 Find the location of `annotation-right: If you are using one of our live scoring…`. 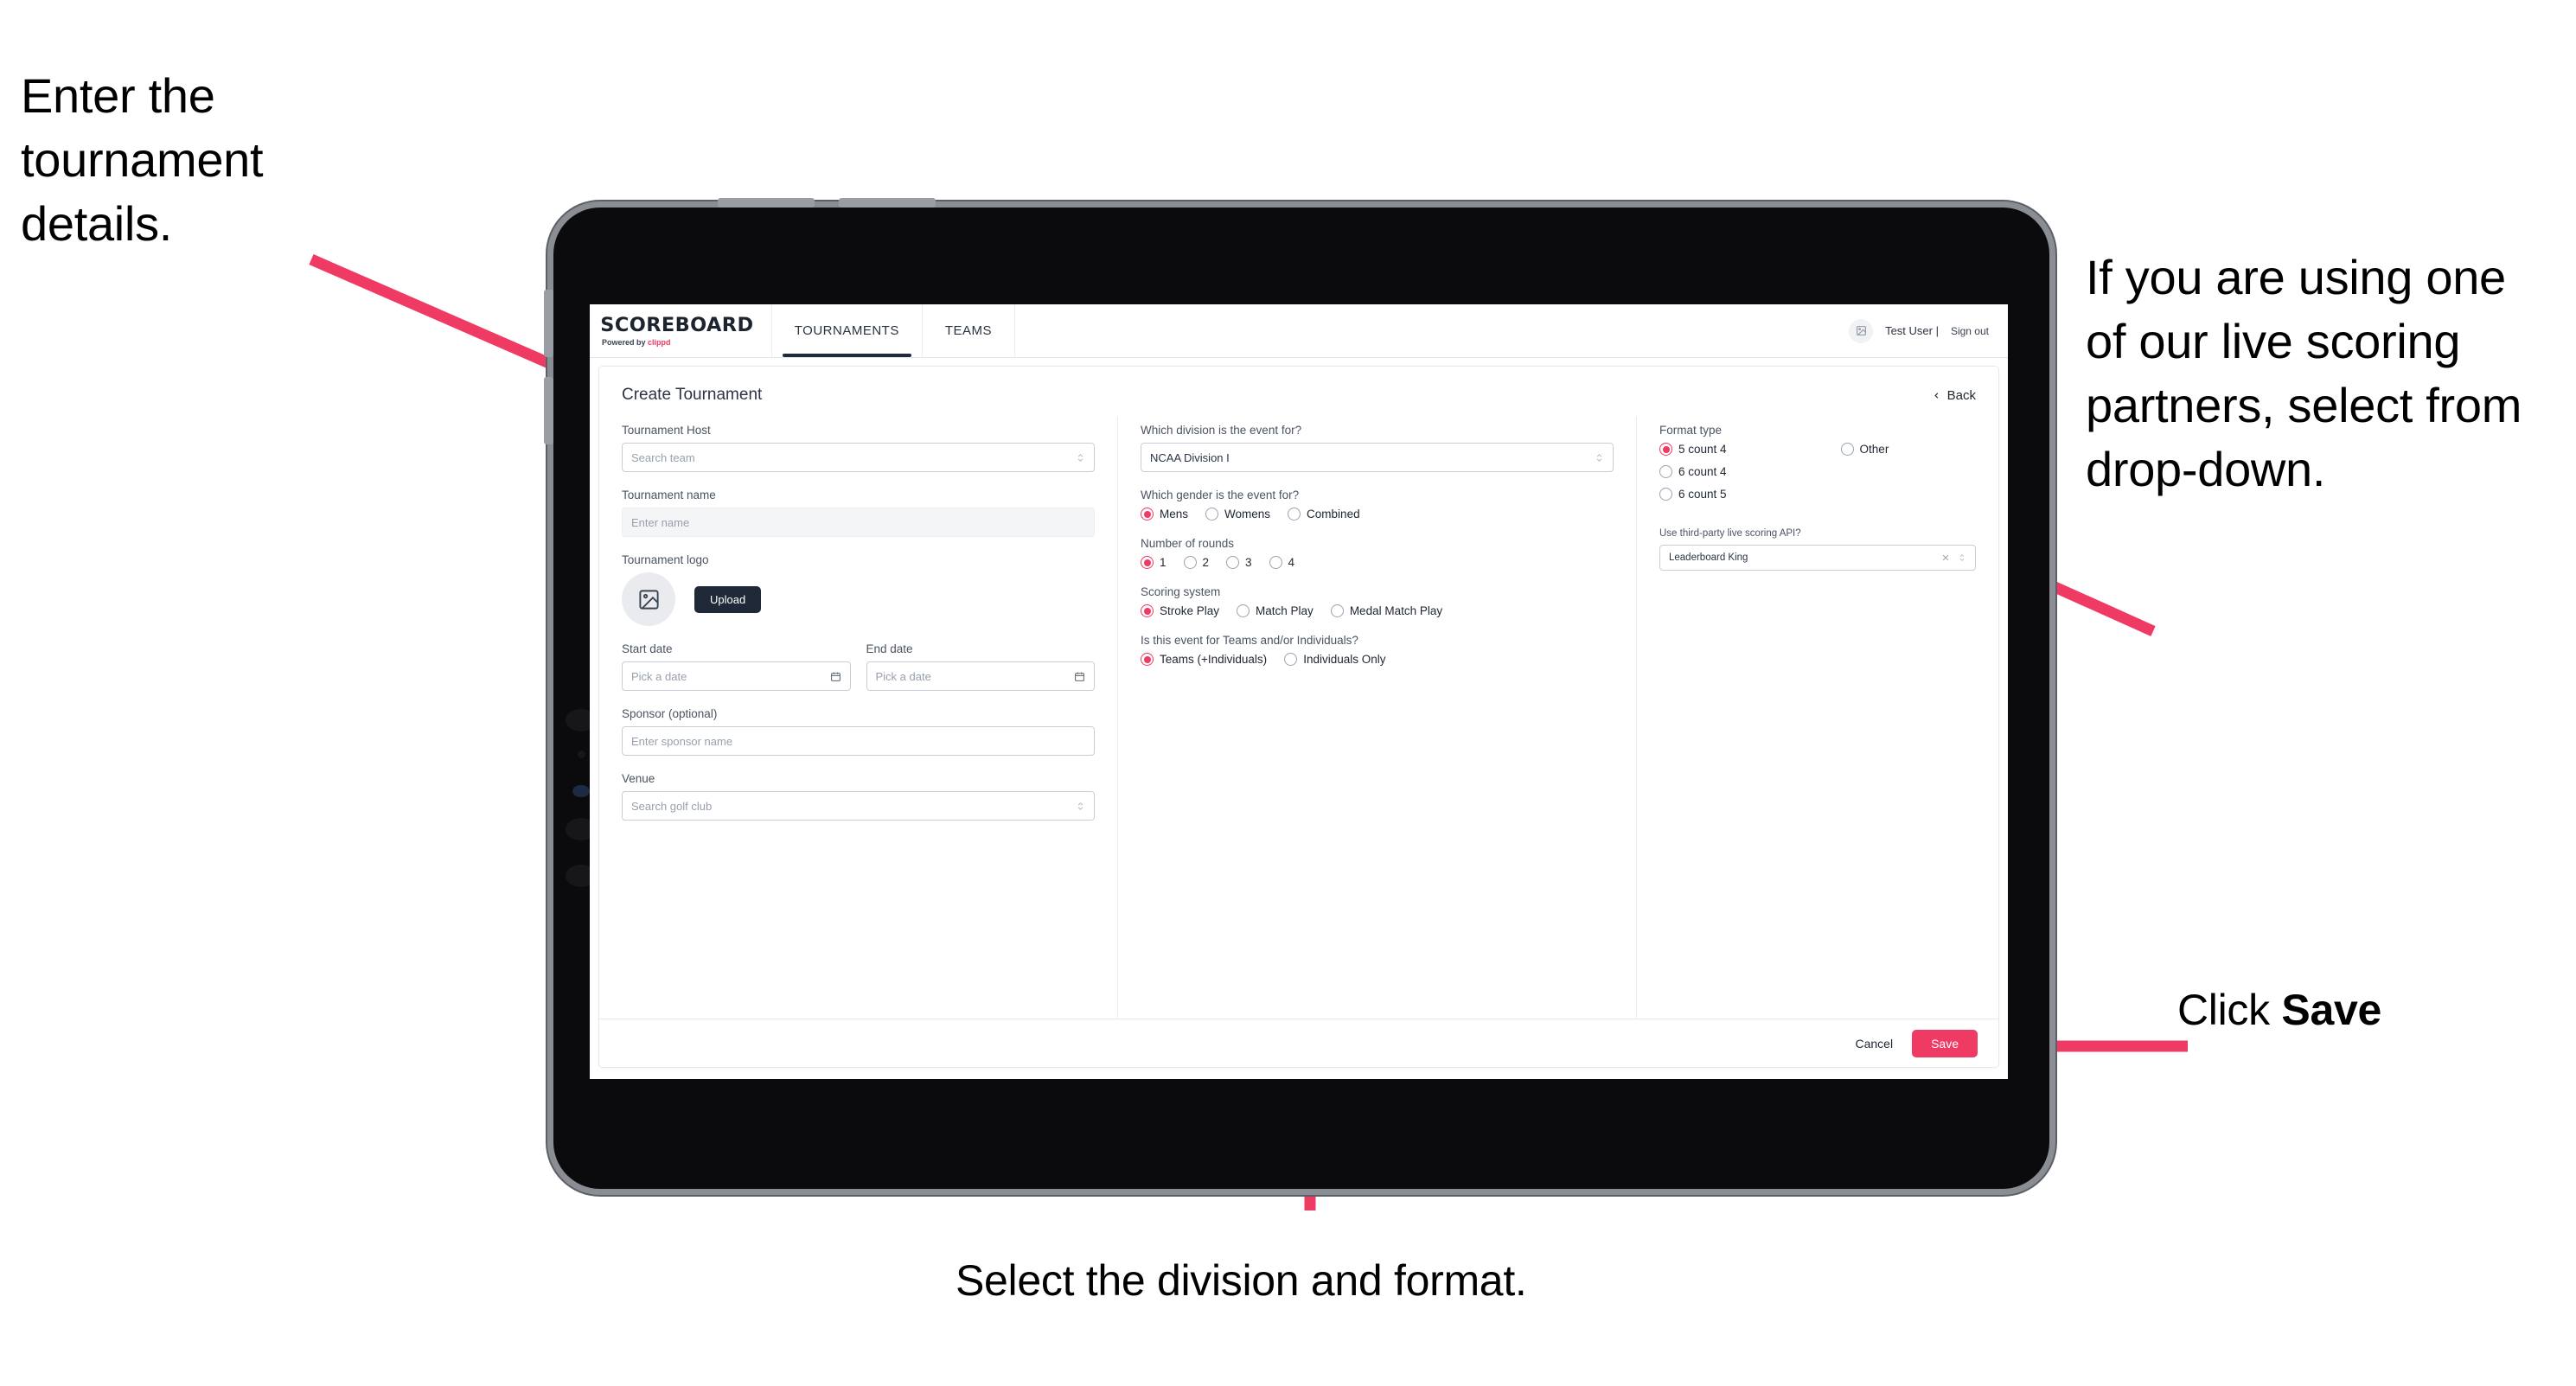

annotation-right: If you are using one of our live scoring… is located at coordinates (2304, 373).